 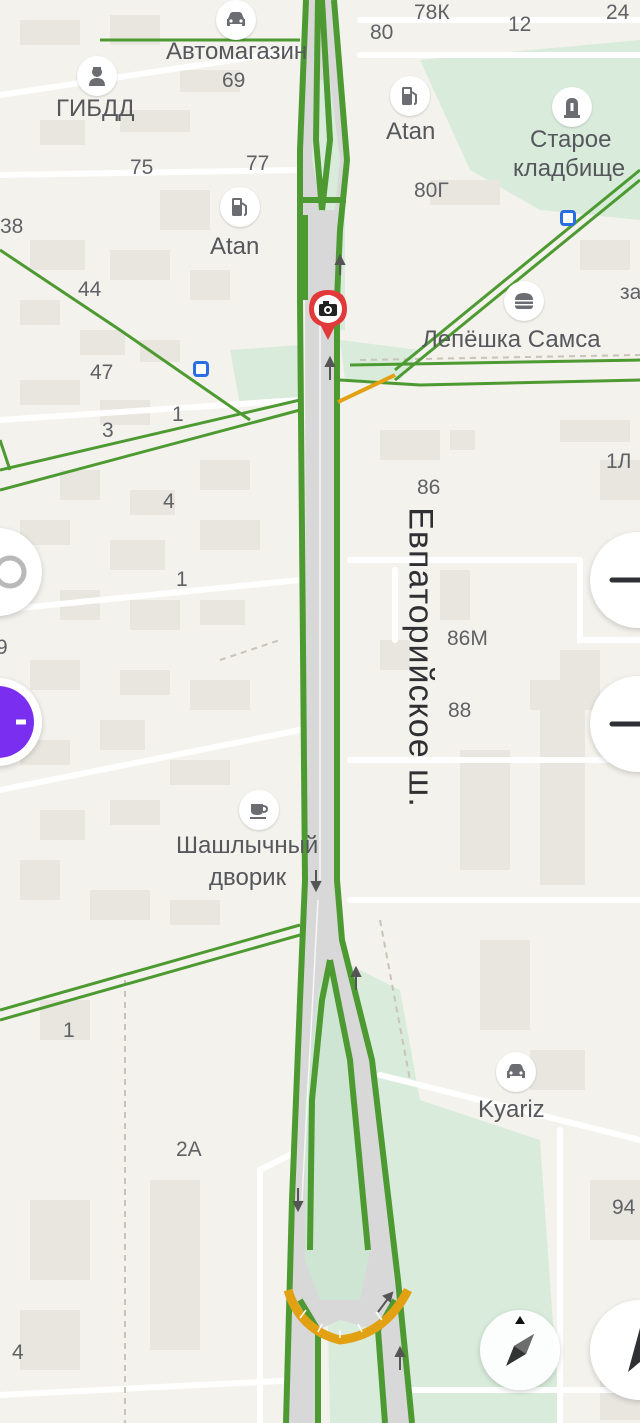 What do you see at coordinates (420, 657) in the screenshot?
I see `street-label: Евпаторийское ш.` at bounding box center [420, 657].